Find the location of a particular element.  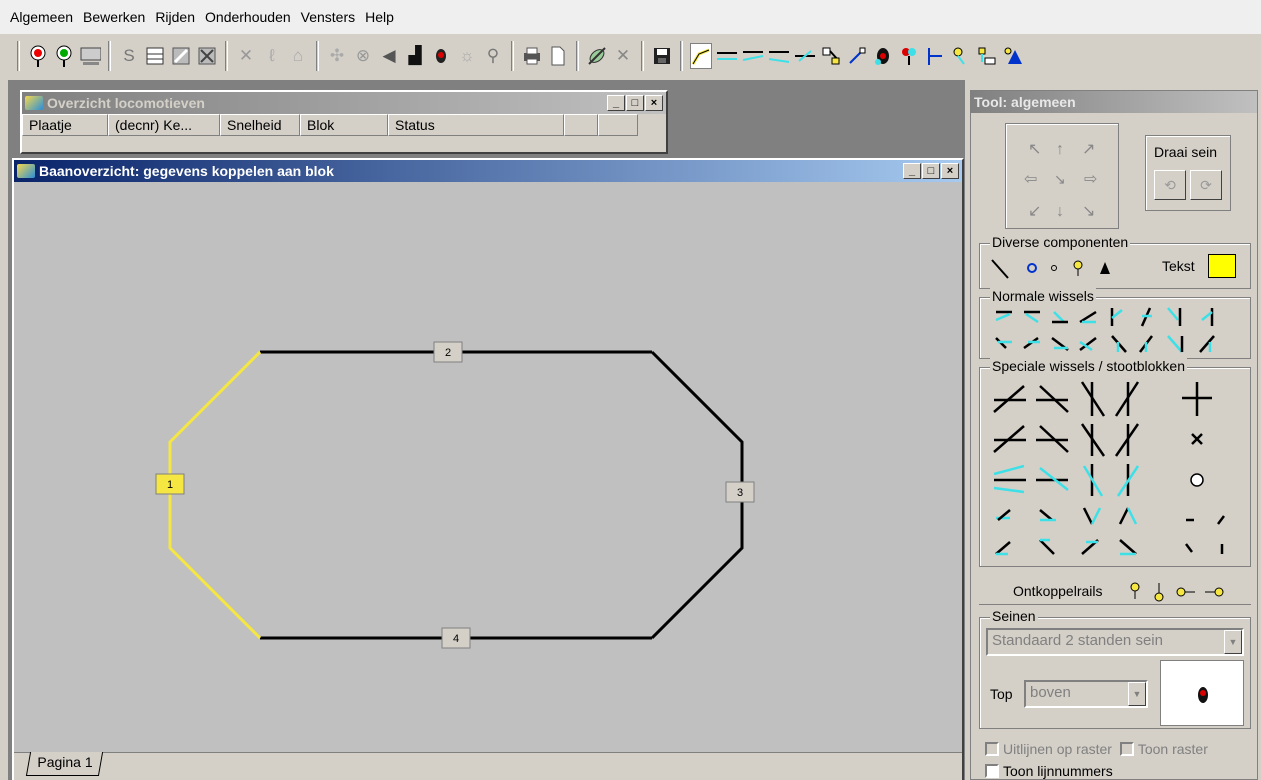

loco-icon: ▟ is located at coordinates (415, 56).